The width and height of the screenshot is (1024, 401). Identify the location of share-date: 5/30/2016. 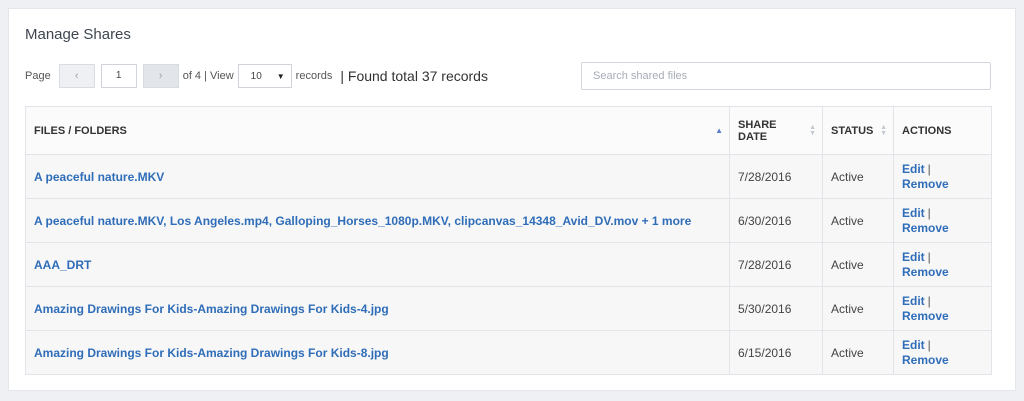
(776, 308).